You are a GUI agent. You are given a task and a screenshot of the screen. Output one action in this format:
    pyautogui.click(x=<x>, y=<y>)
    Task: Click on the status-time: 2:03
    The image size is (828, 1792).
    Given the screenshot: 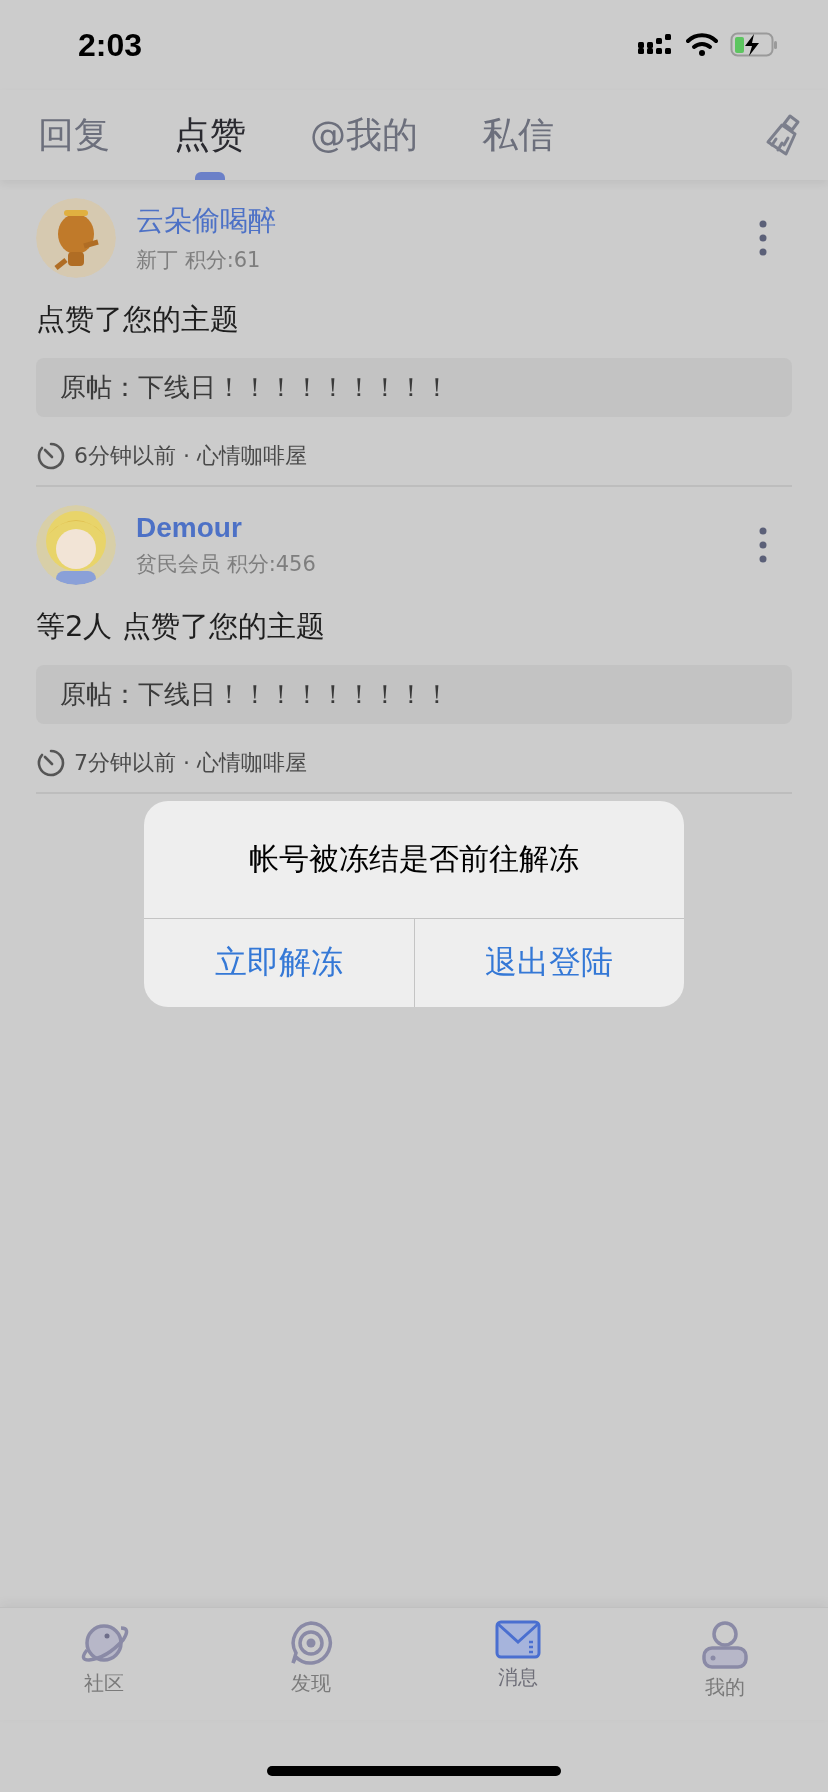 What is the action you would take?
    pyautogui.click(x=110, y=45)
    